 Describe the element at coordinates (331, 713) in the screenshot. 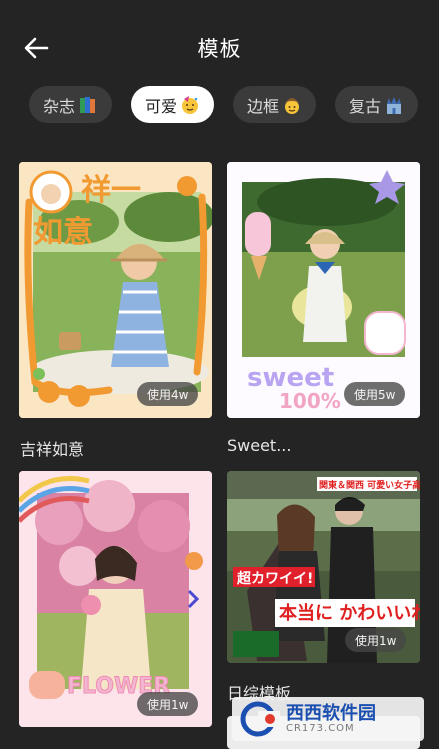

I see `watermark-title: 西西软件园` at that location.